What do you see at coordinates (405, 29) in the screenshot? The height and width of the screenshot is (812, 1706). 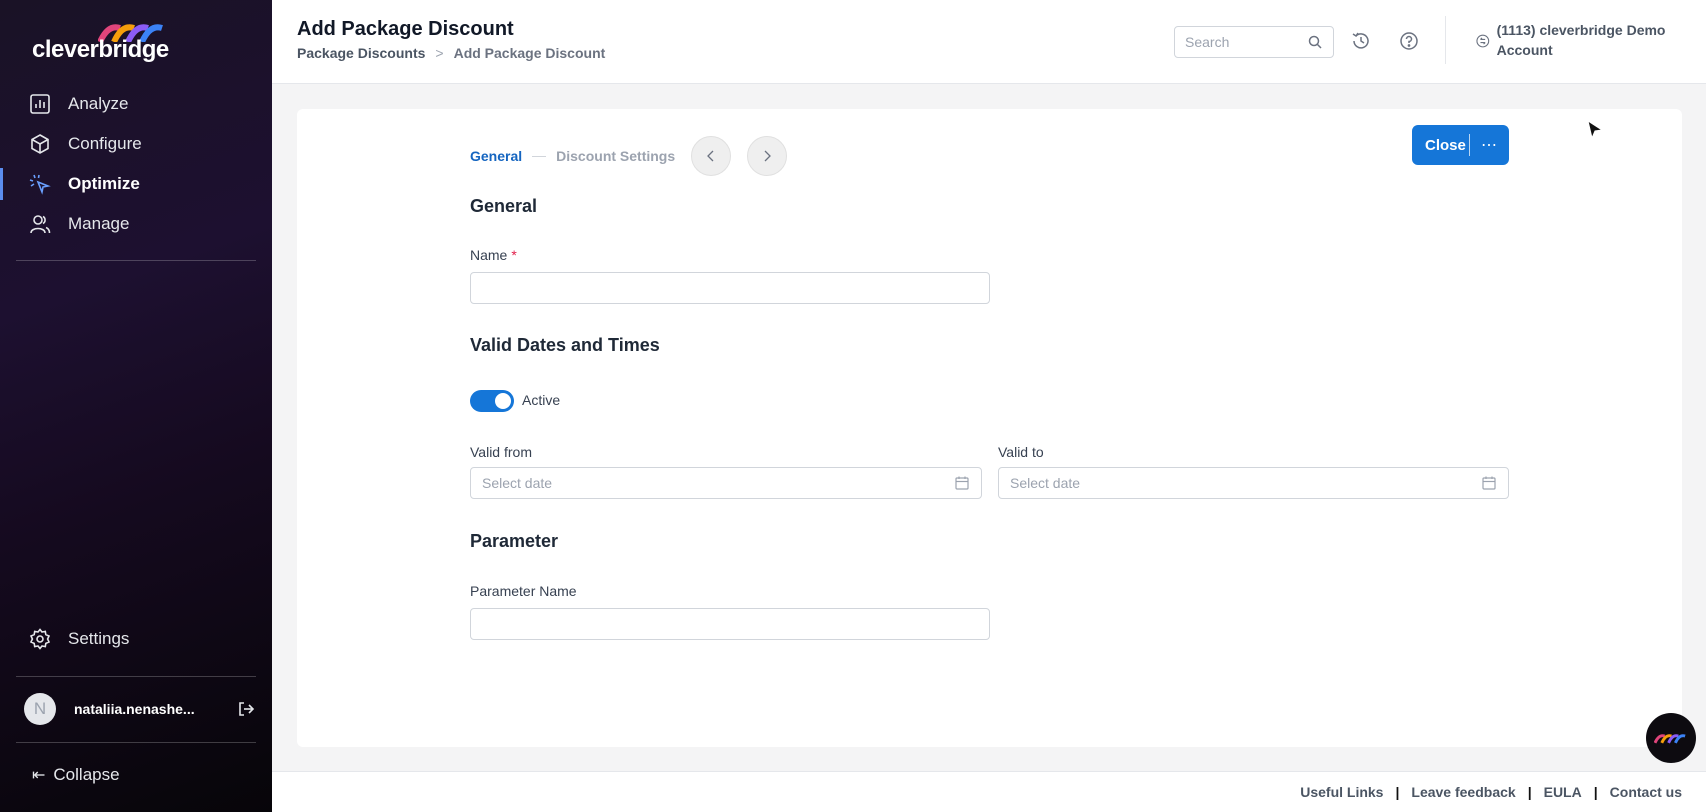 I see `page-title: Add Package Discount` at bounding box center [405, 29].